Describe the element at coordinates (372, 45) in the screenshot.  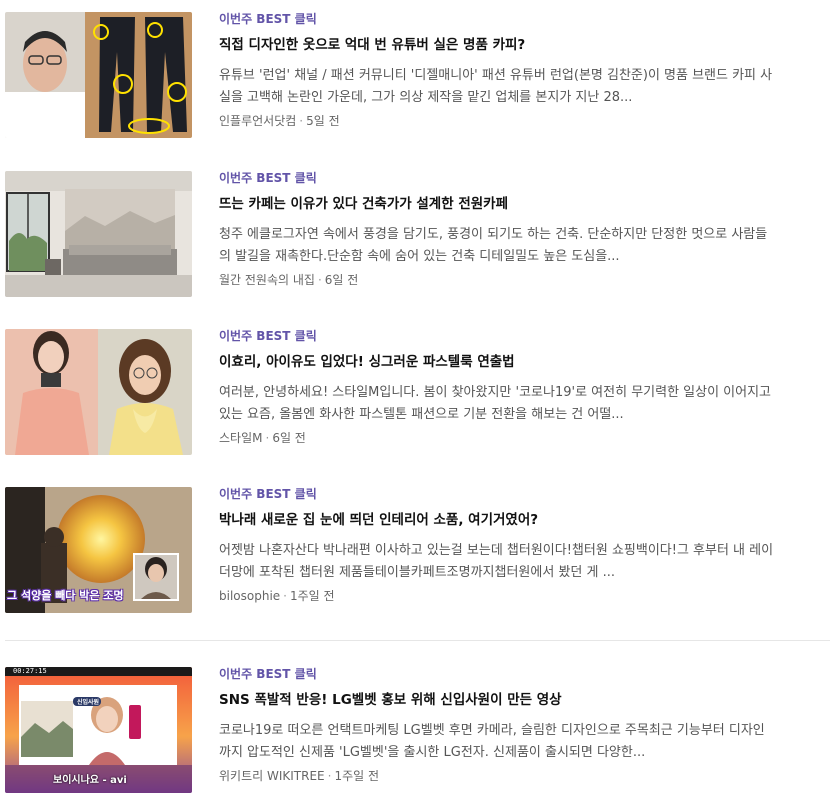
I see `article-title: 직접 디자인한 옷으로 억대 번 유튜버 실은 명품 카피?` at that location.